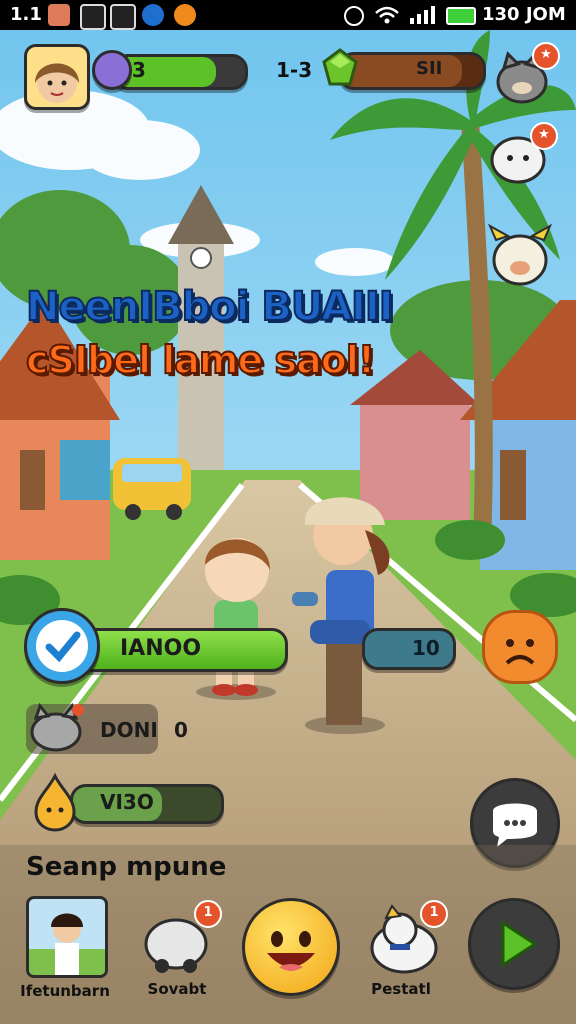 The height and width of the screenshot is (1024, 576). I want to click on bottom-item-kid-label: Ifetunbarn, so click(65, 991).